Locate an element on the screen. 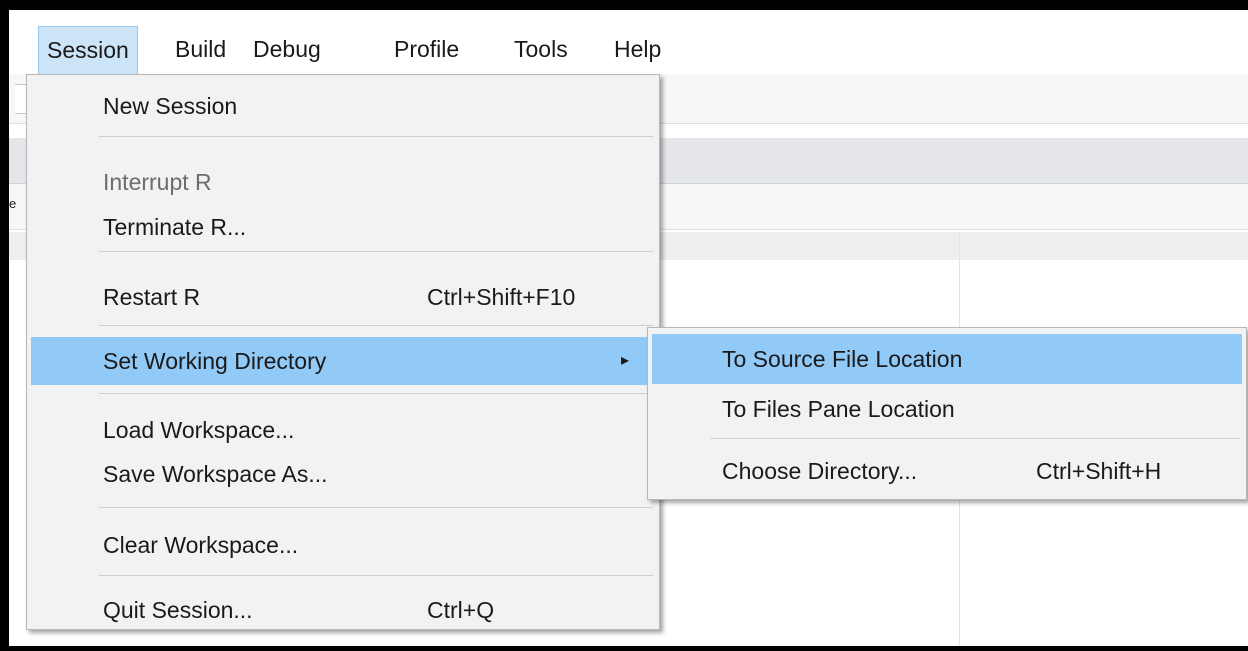 This screenshot has width=1248, height=651. menu-item-new-session: New Session is located at coordinates (343, 106).